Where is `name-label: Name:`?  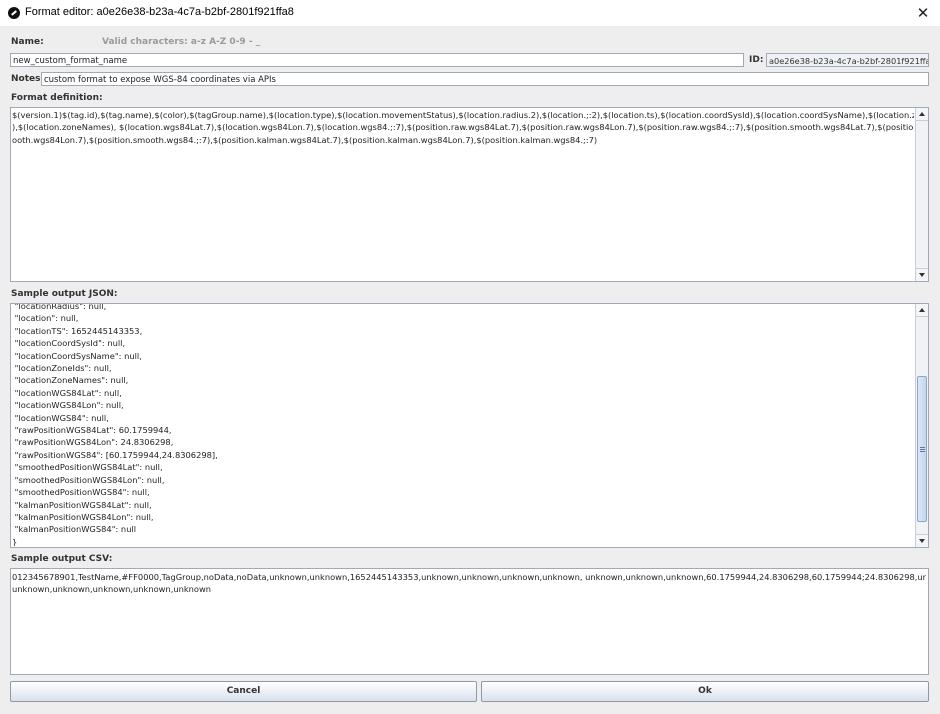
name-label: Name: is located at coordinates (27, 42).